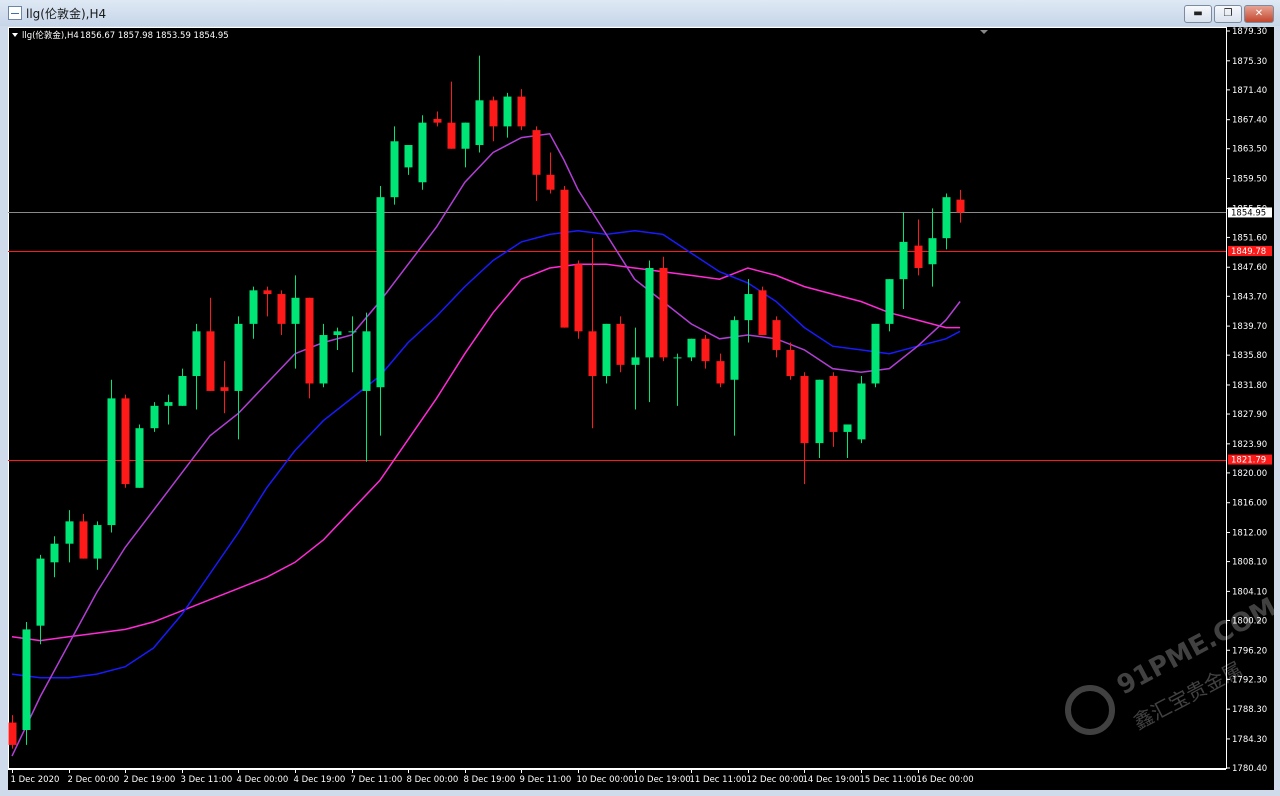  What do you see at coordinates (50, 35) in the screenshot?
I see `chart-symbol-label: llg(伦敦金),H4` at bounding box center [50, 35].